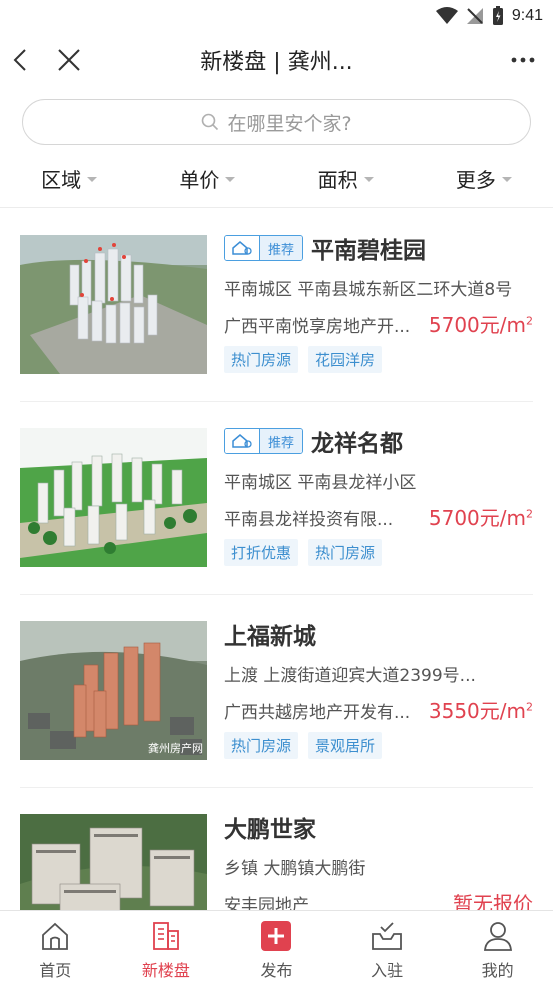 The width and height of the screenshot is (553, 983). Describe the element at coordinates (276, 970) in the screenshot. I see `tab-label: 发布` at that location.